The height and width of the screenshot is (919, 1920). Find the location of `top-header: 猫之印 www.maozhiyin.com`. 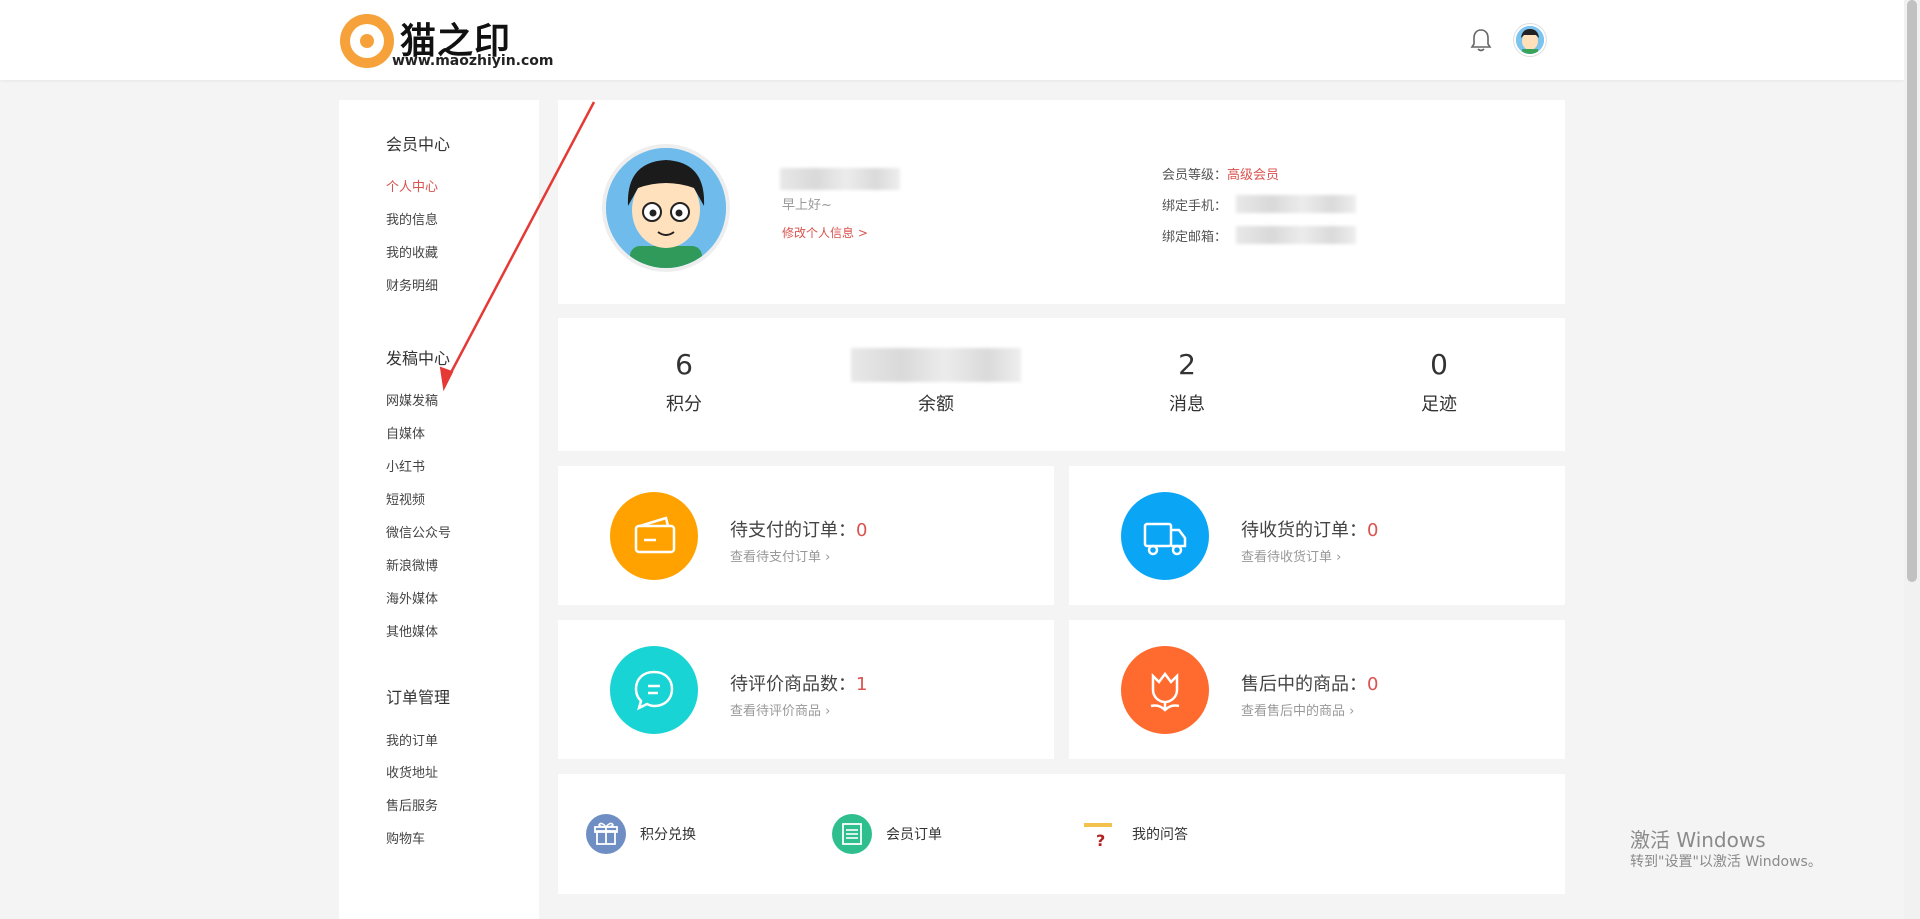

top-header: 猫之印 www.maozhiyin.com is located at coordinates (952, 40).